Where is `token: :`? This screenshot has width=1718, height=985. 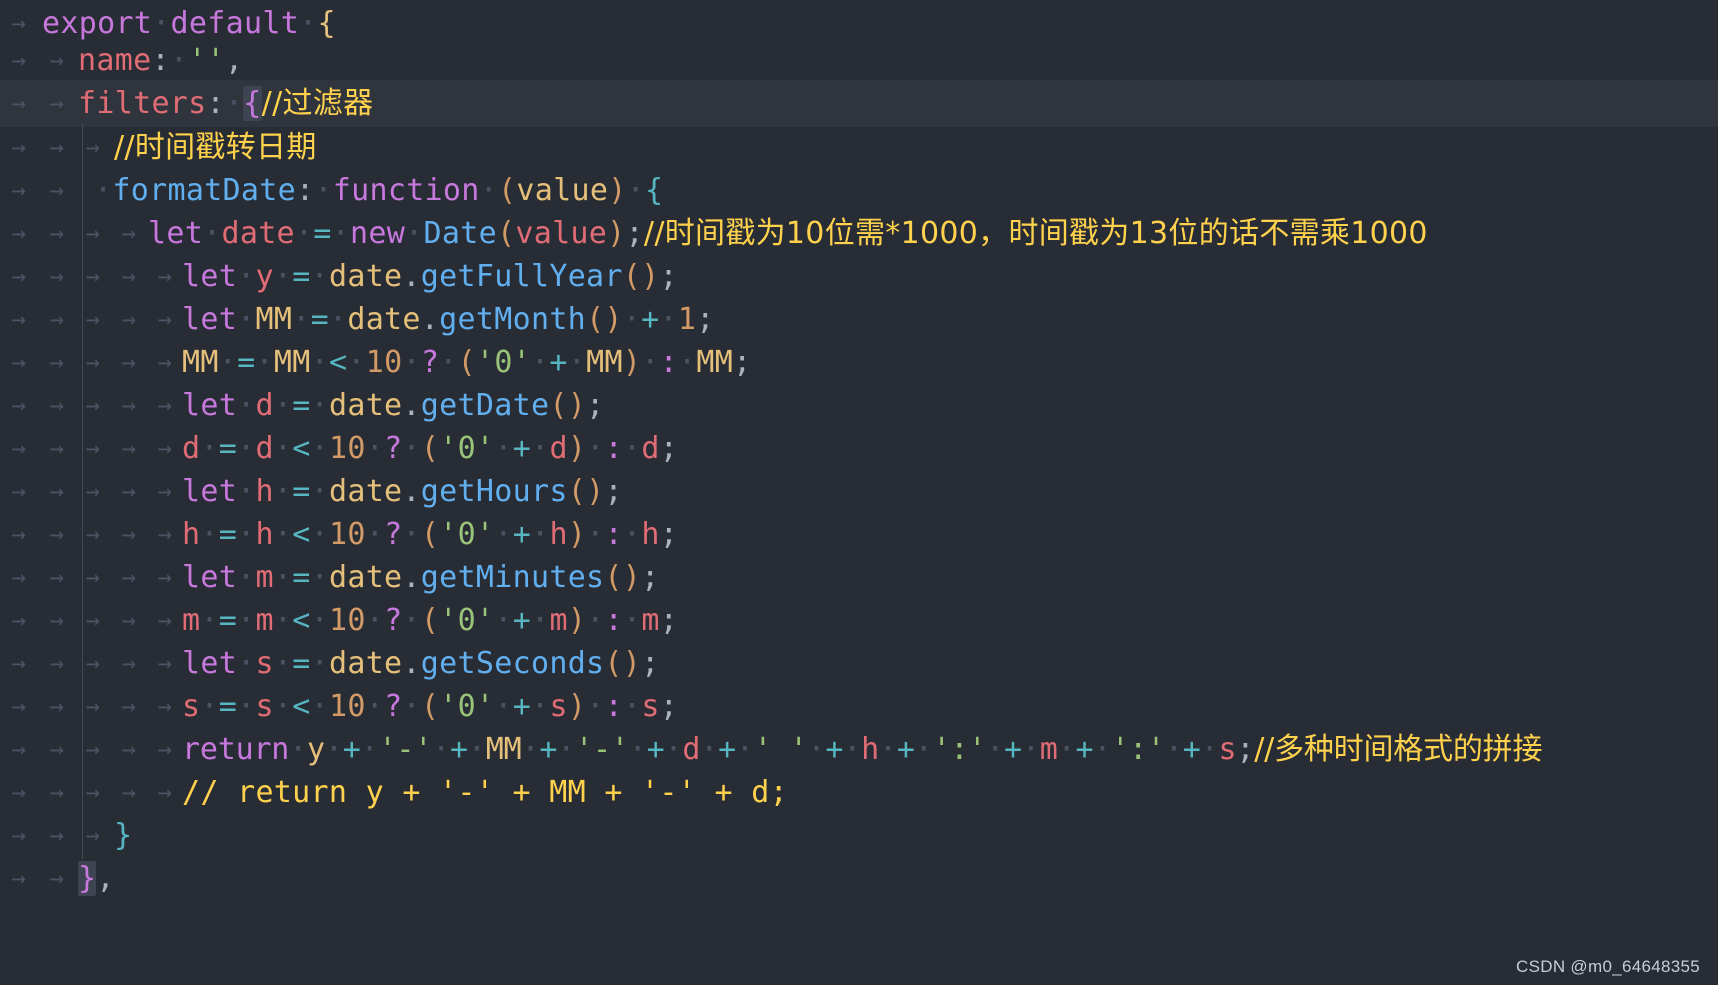
token: : is located at coordinates (613, 534).